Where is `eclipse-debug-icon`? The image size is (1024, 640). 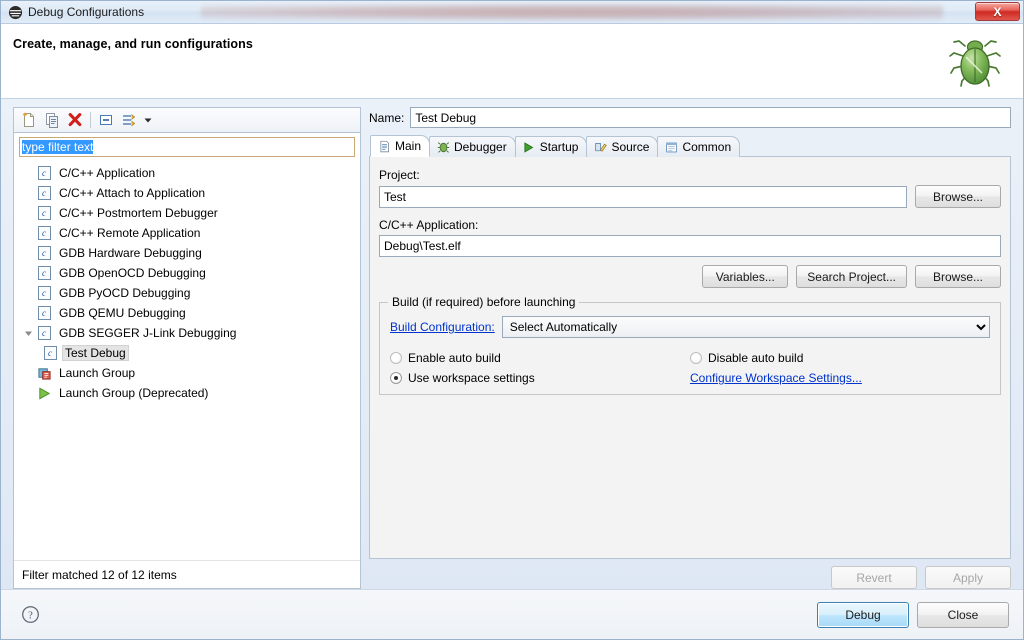
eclipse-debug-icon is located at coordinates (15, 12).